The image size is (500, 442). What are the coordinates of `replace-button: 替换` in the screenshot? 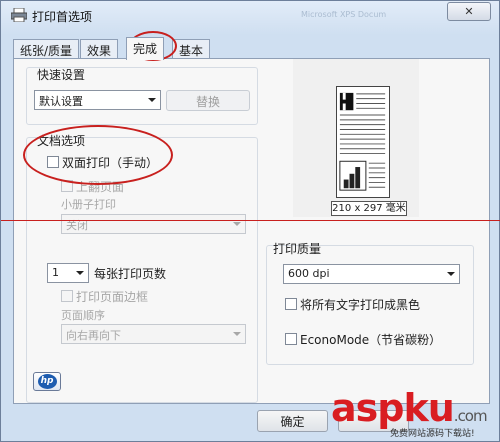 It's located at (208, 100).